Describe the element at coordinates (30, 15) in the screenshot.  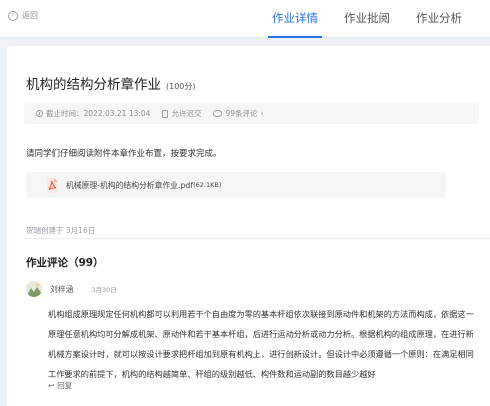
I see `back-label: 返回` at that location.